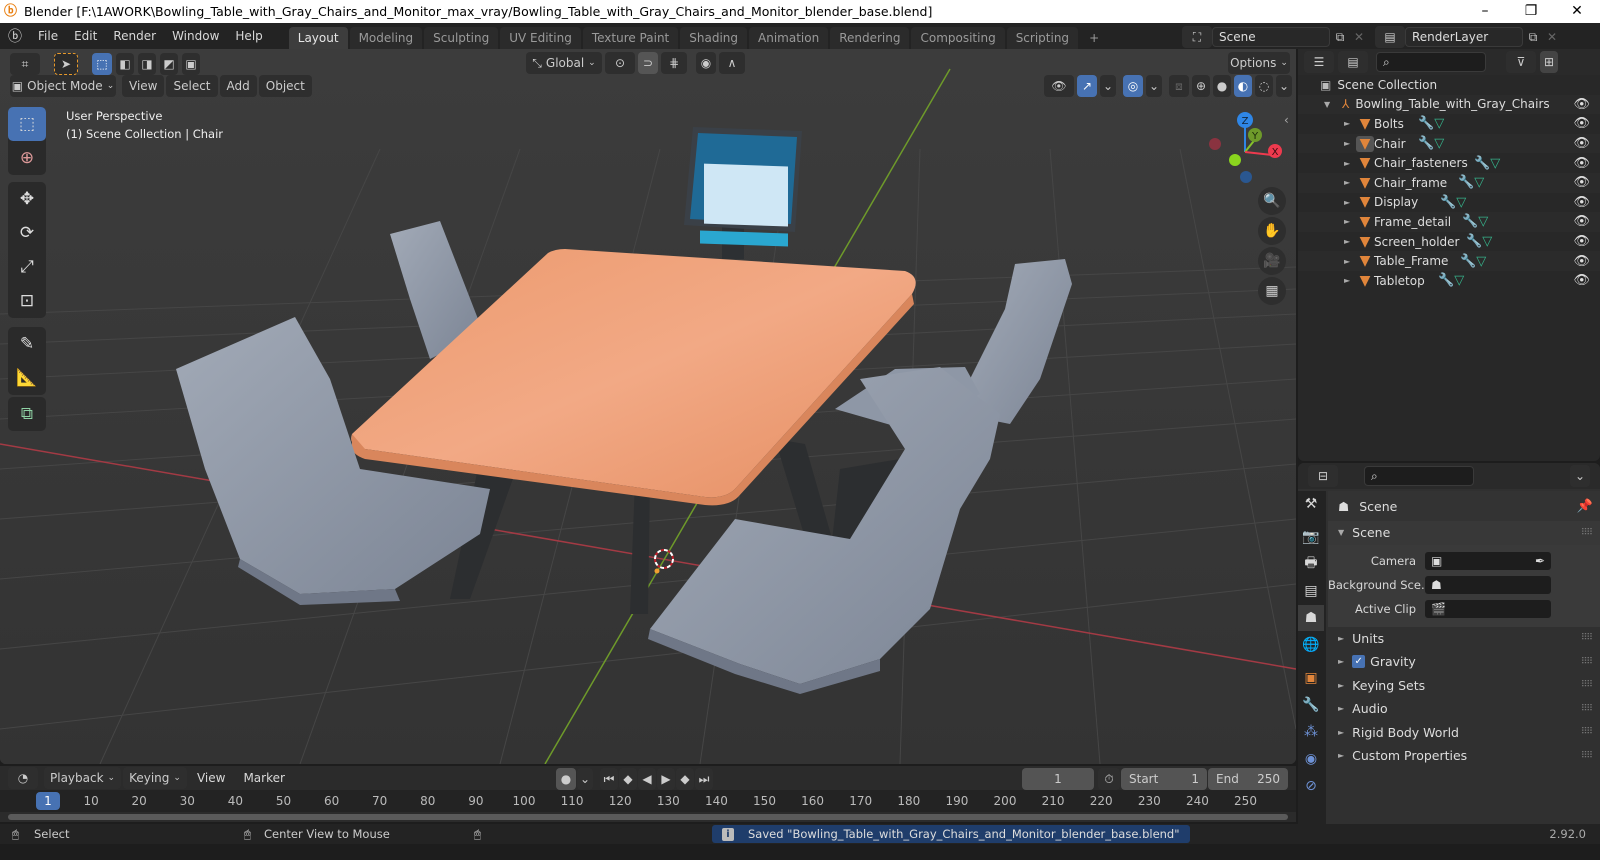 This screenshot has height=860, width=1600. Describe the element at coordinates (1585, 506) in the screenshot. I see `pin-icon: 📌` at that location.